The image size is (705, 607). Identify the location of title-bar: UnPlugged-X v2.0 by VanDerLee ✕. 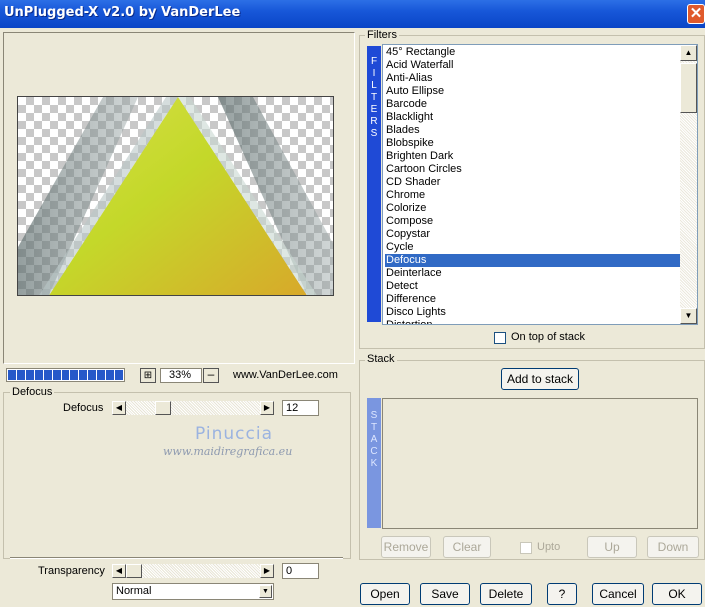
(352, 14).